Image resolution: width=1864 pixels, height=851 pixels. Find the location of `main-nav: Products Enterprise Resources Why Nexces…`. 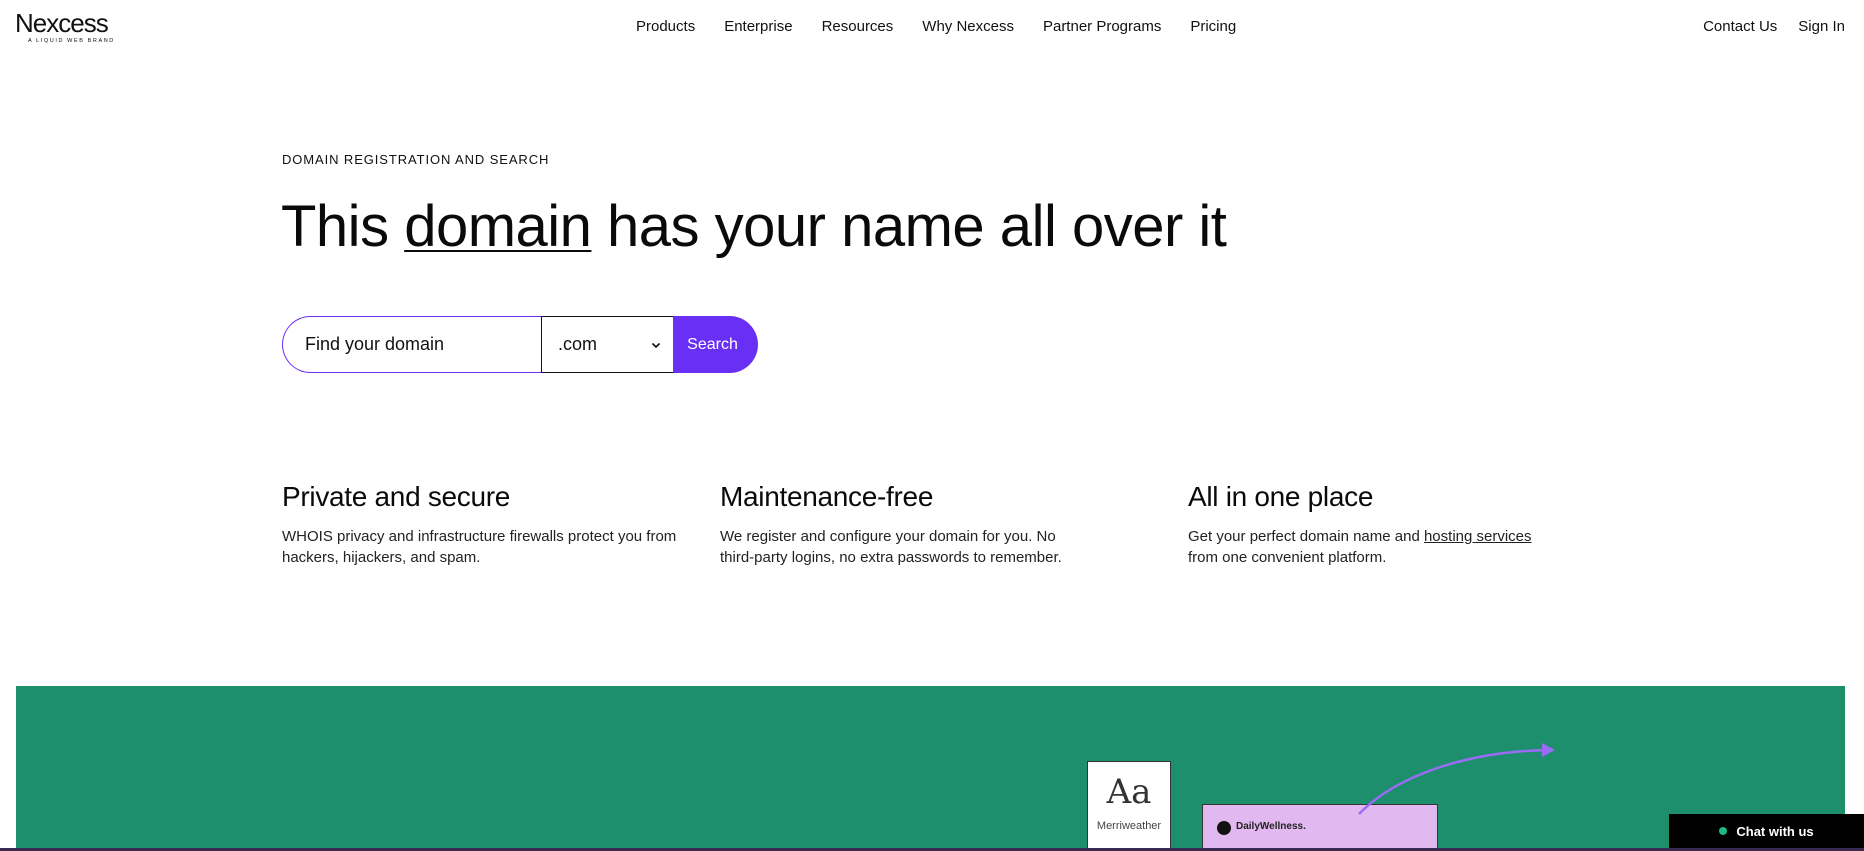

main-nav: Products Enterprise Resources Why Nexces… is located at coordinates (950, 27).